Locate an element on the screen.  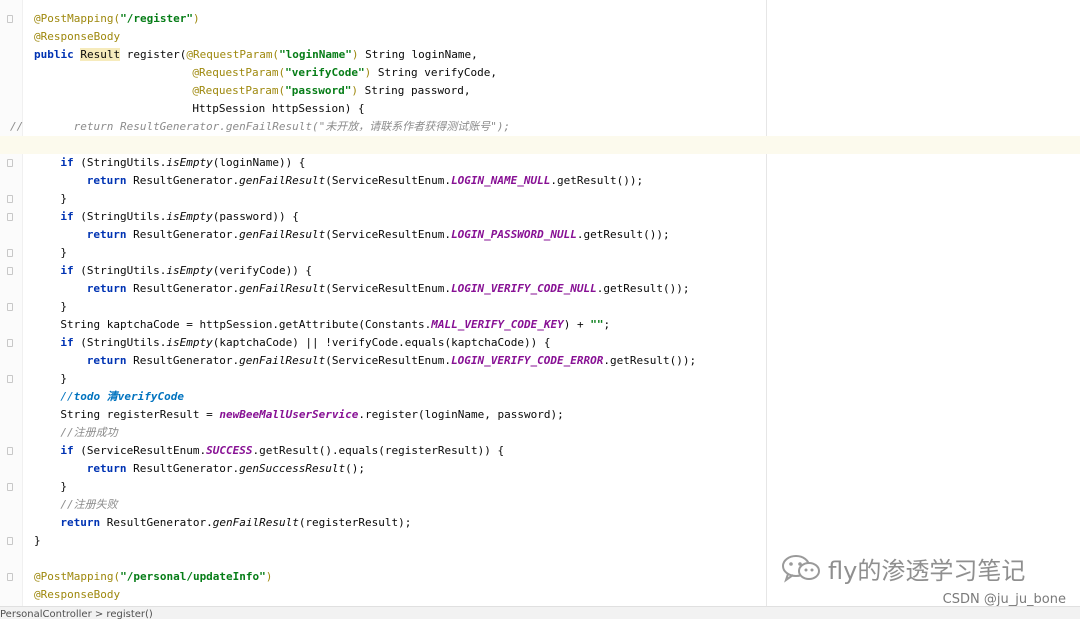
code-line: HttpSession httpSession) { is located at coordinates (540, 109).